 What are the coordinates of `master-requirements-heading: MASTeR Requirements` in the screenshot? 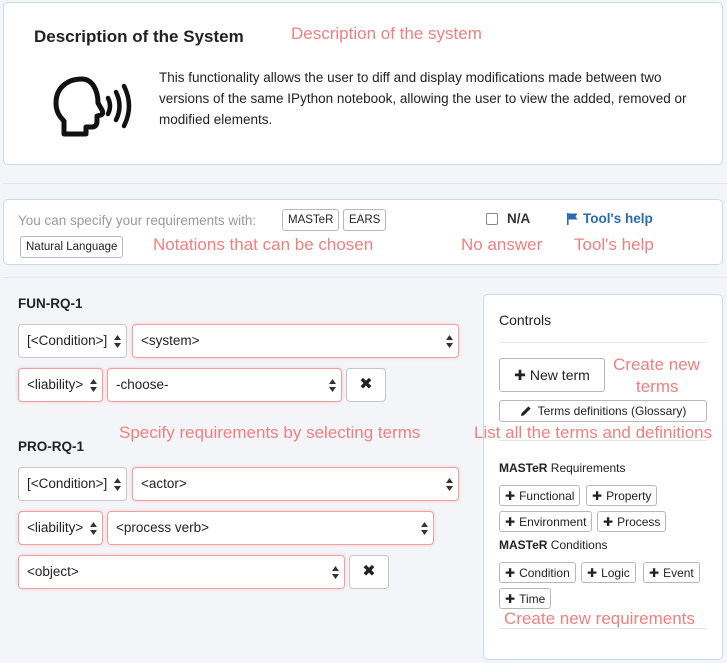 It's located at (562, 468).